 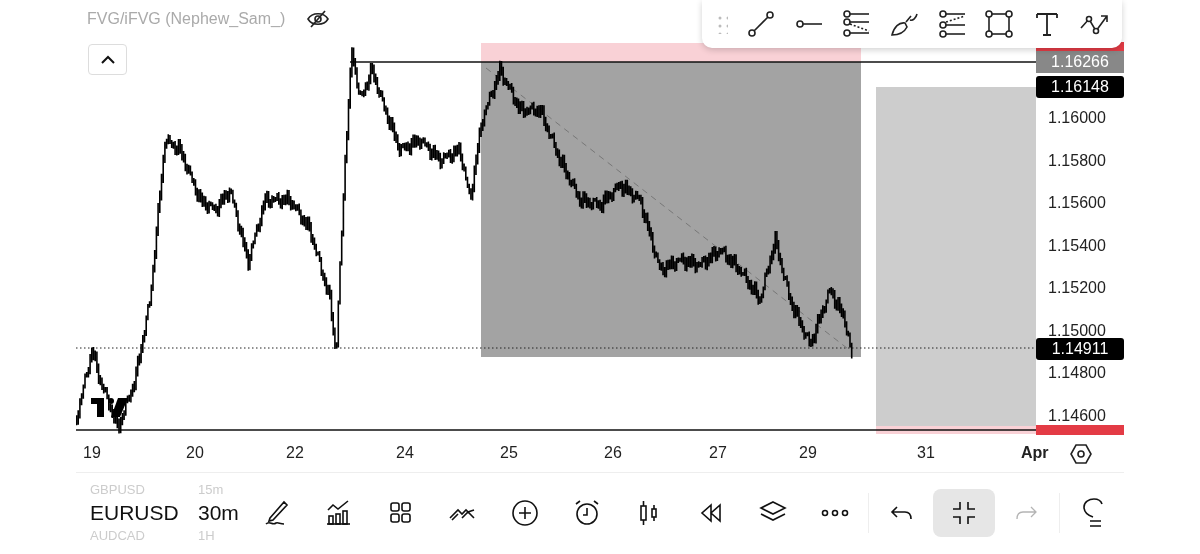 What do you see at coordinates (926, 453) in the screenshot?
I see `time-label: 31` at bounding box center [926, 453].